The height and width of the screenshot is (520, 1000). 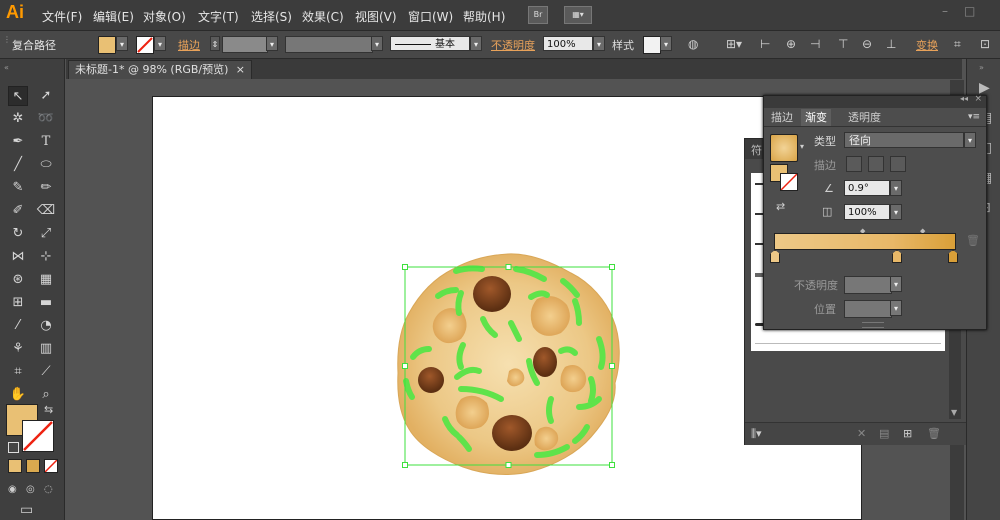 What do you see at coordinates (875, 101) in the screenshot?
I see `gradient-panel-titlebar: ◂◂ ×` at bounding box center [875, 101].